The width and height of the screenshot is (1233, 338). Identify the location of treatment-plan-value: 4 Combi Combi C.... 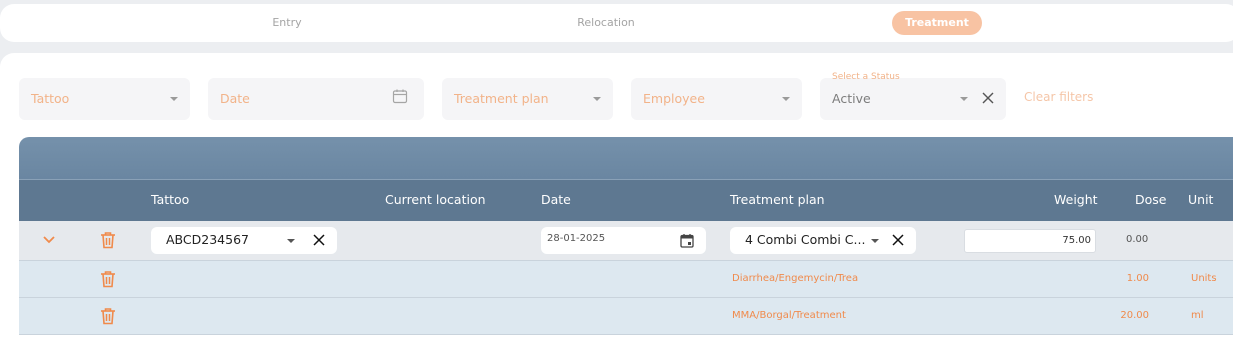
(805, 239).